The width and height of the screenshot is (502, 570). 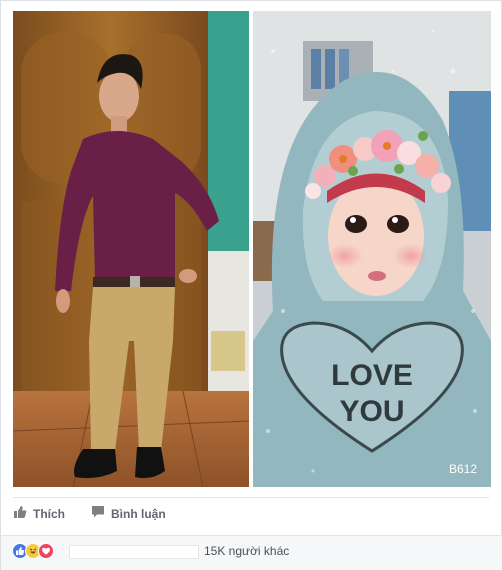 I want to click on like-button: Thích, so click(x=39, y=514).